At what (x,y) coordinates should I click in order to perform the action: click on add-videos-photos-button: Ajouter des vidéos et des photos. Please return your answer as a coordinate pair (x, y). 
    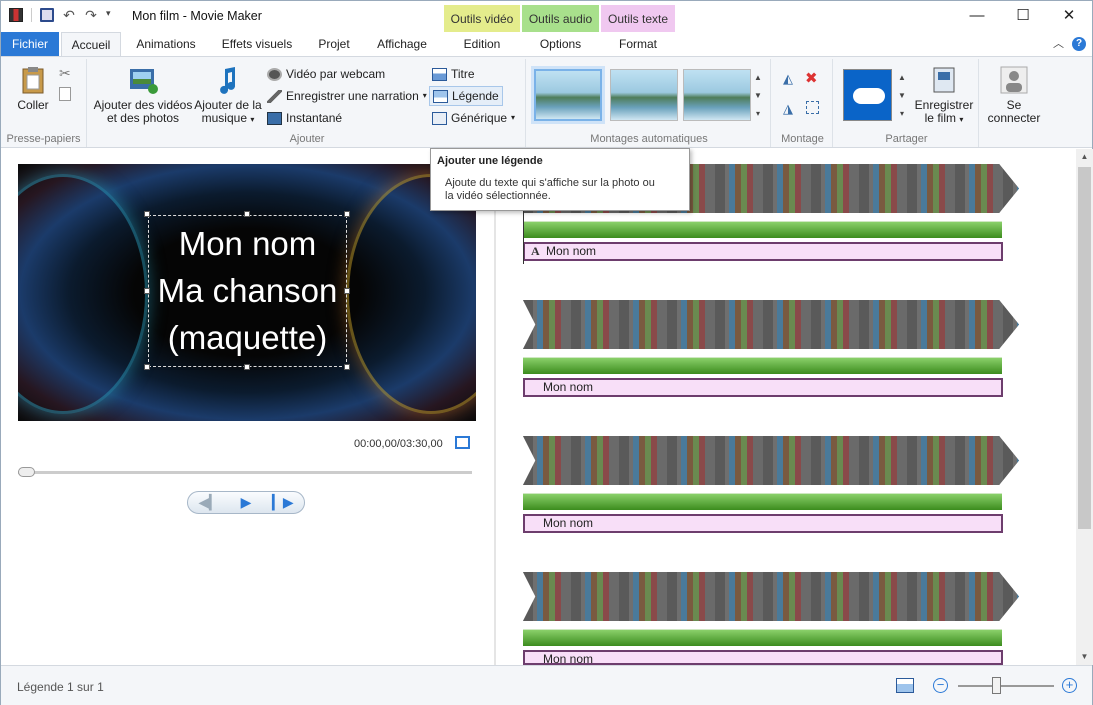
    Looking at the image, I should click on (143, 93).